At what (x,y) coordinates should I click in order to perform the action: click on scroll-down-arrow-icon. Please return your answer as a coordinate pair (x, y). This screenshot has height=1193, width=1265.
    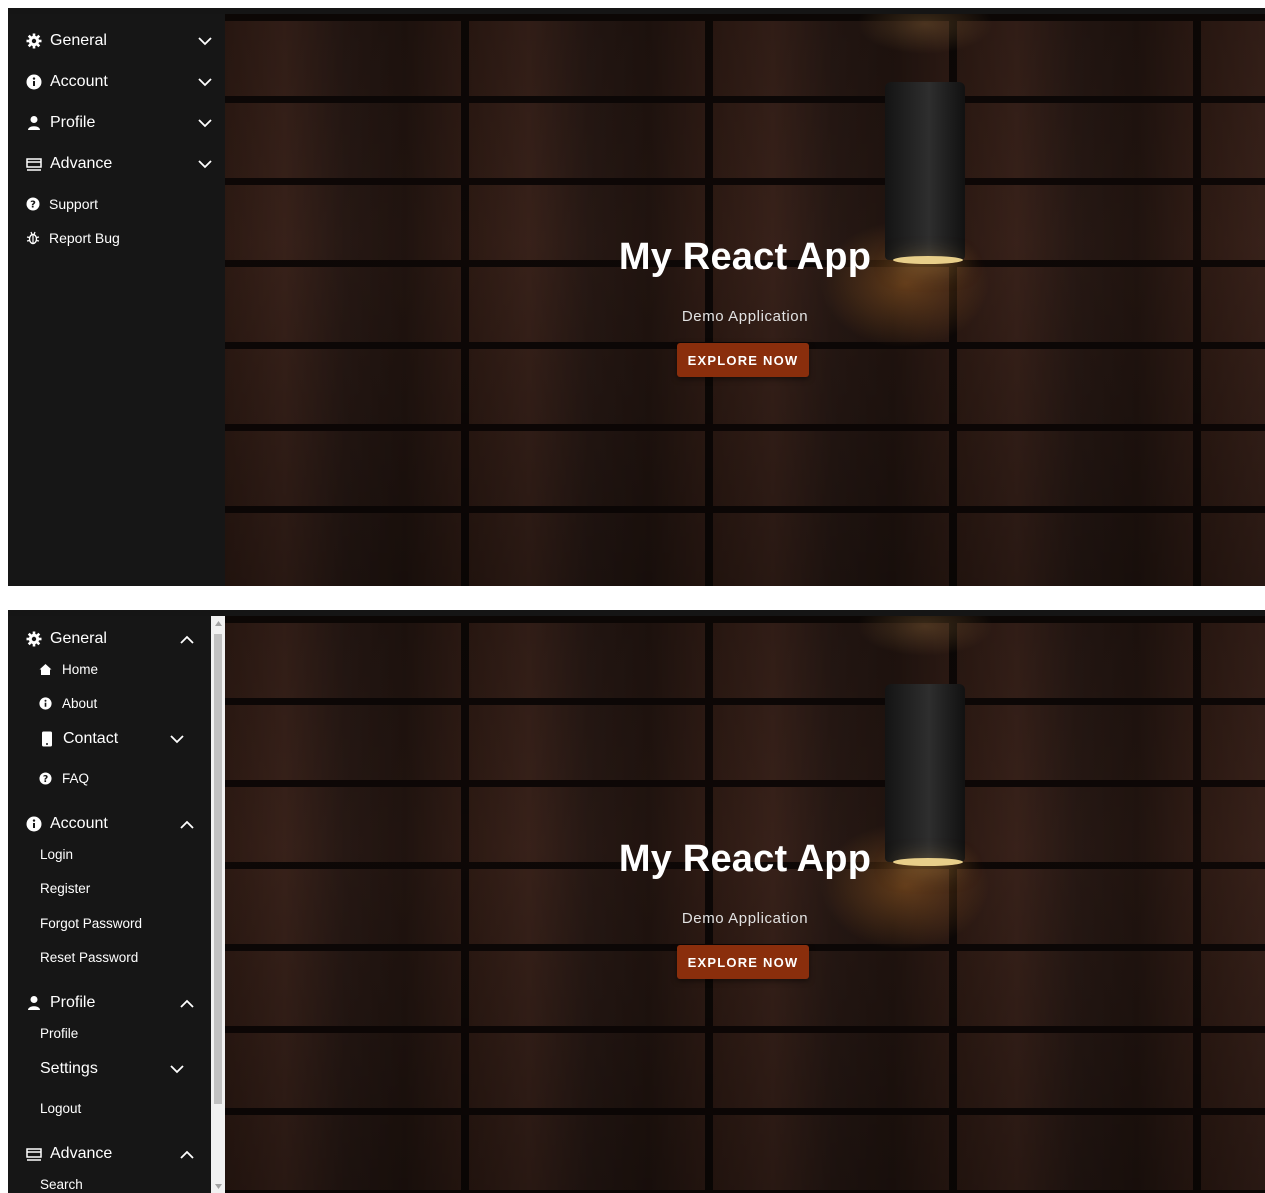
    Looking at the image, I should click on (218, 1186).